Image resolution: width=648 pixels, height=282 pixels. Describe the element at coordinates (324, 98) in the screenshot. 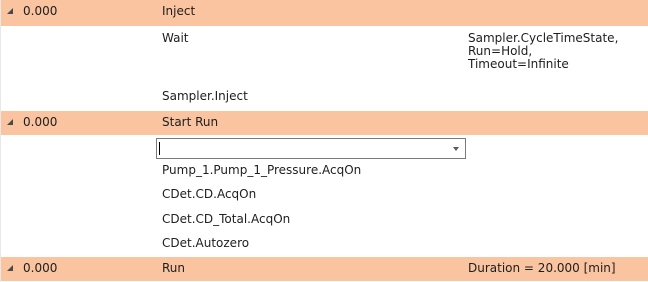

I see `command-row: Sampler.Inject` at that location.